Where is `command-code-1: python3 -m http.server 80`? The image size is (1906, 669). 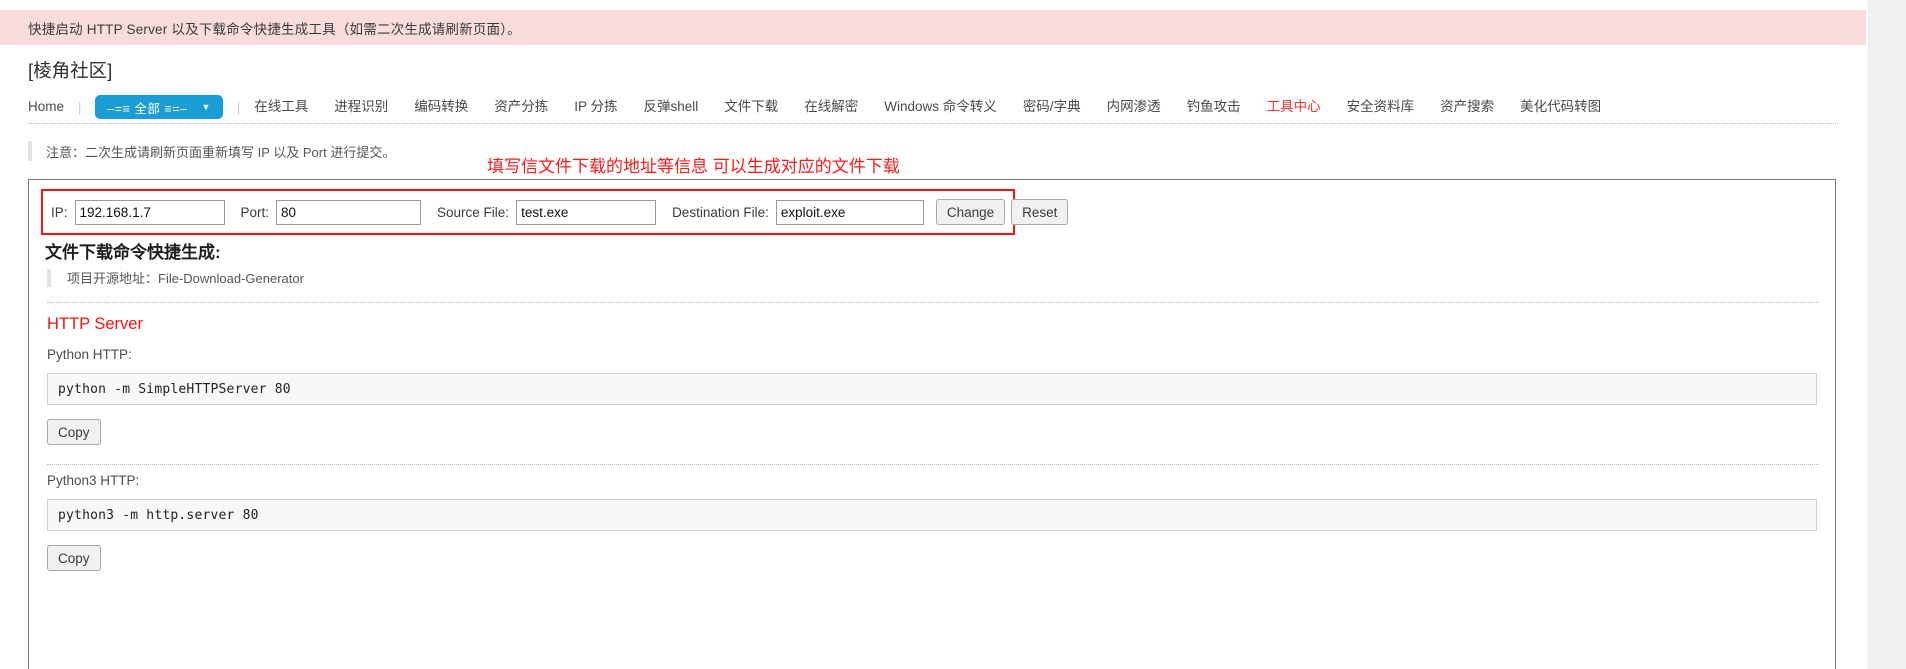
command-code-1: python3 -m http.server 80 is located at coordinates (932, 515).